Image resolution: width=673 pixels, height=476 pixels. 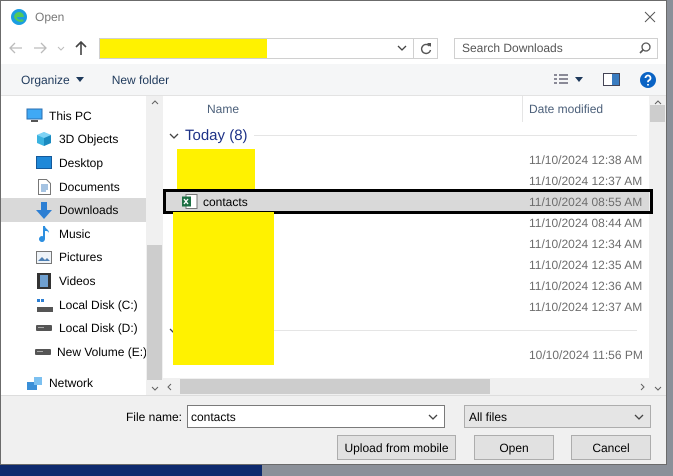 I want to click on picture-icon, so click(x=44, y=257).